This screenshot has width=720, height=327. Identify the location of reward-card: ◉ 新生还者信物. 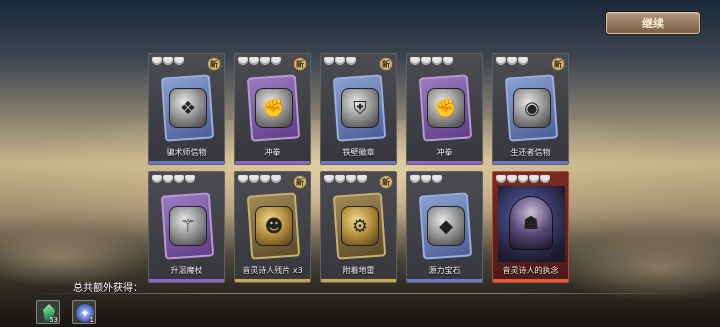
(530, 109).